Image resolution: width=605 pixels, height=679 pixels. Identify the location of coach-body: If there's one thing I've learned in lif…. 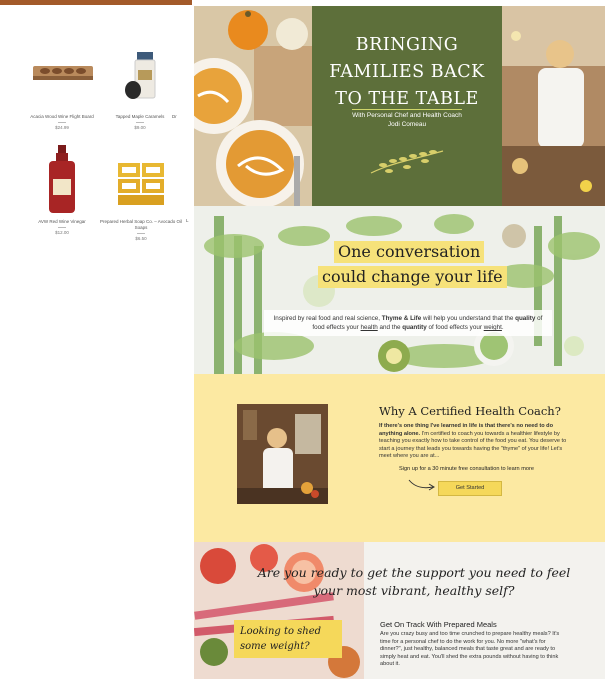
(474, 442).